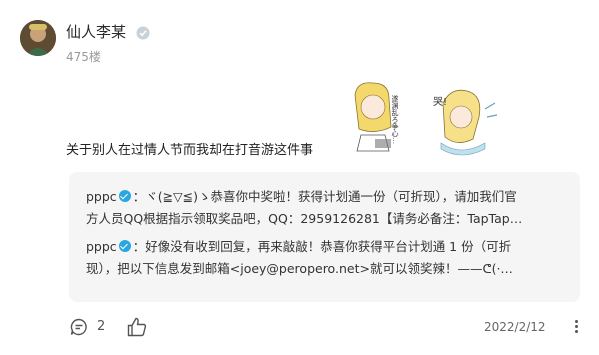  What do you see at coordinates (137, 327) in the screenshot?
I see `thumbs-up-icon` at bounding box center [137, 327].